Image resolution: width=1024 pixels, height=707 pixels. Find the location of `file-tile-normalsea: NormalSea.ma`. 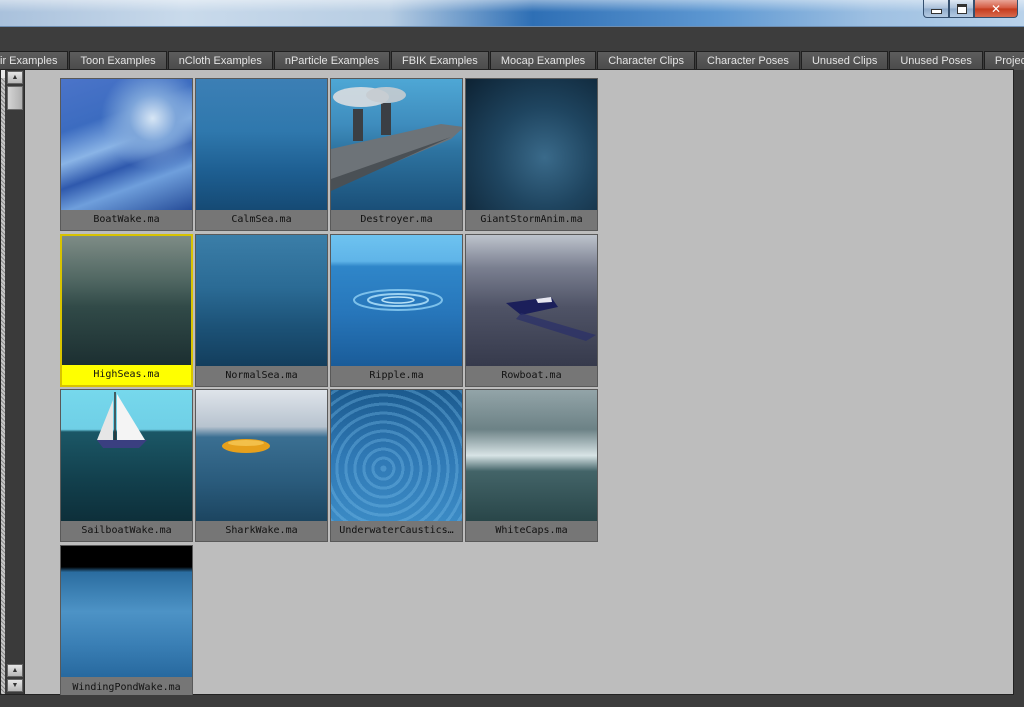

file-tile-normalsea: NormalSea.ma is located at coordinates (261, 310).